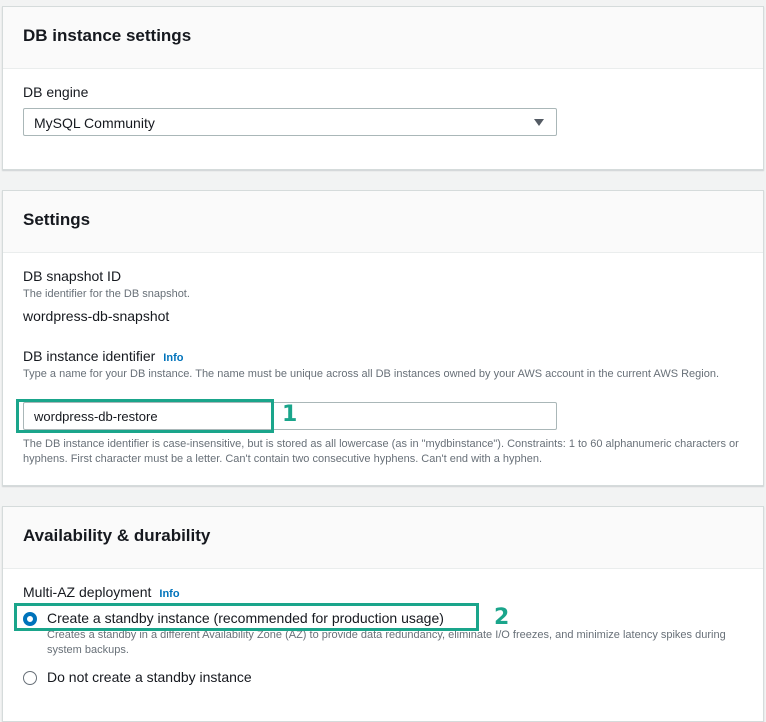  I want to click on instance-identifier-label-row: DB instance identifier Info, so click(103, 356).